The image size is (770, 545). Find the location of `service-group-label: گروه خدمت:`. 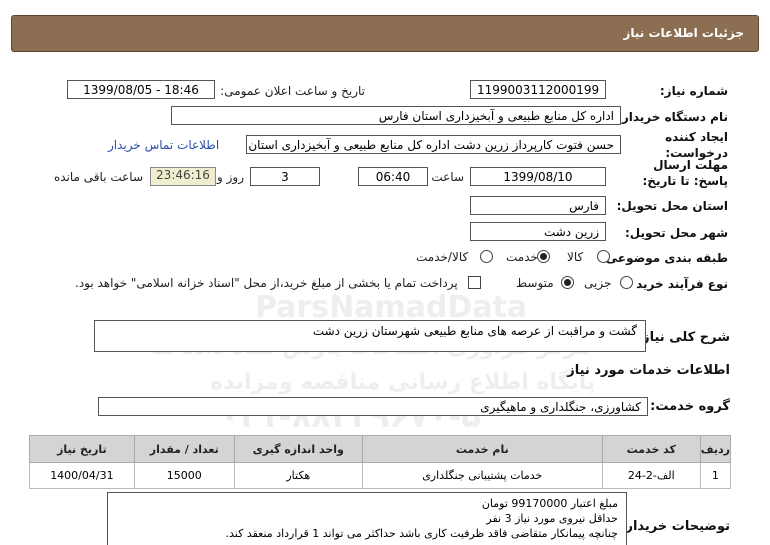

service-group-label: گروه خدمت: is located at coordinates (690, 406).